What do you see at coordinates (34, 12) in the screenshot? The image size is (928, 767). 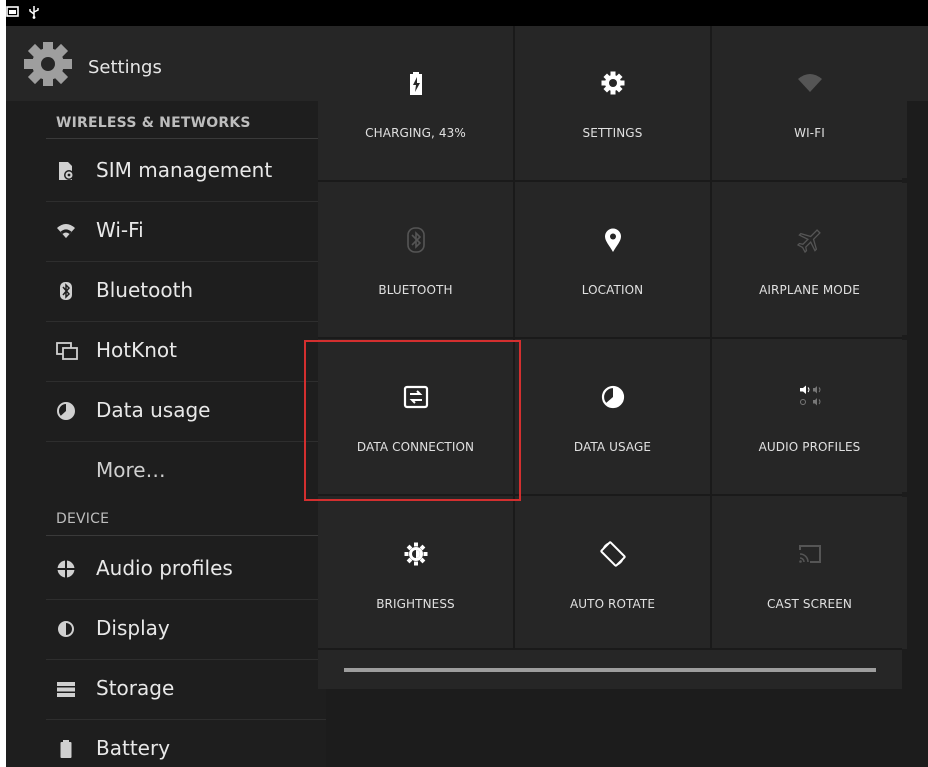 I see `usb-icon` at bounding box center [34, 12].